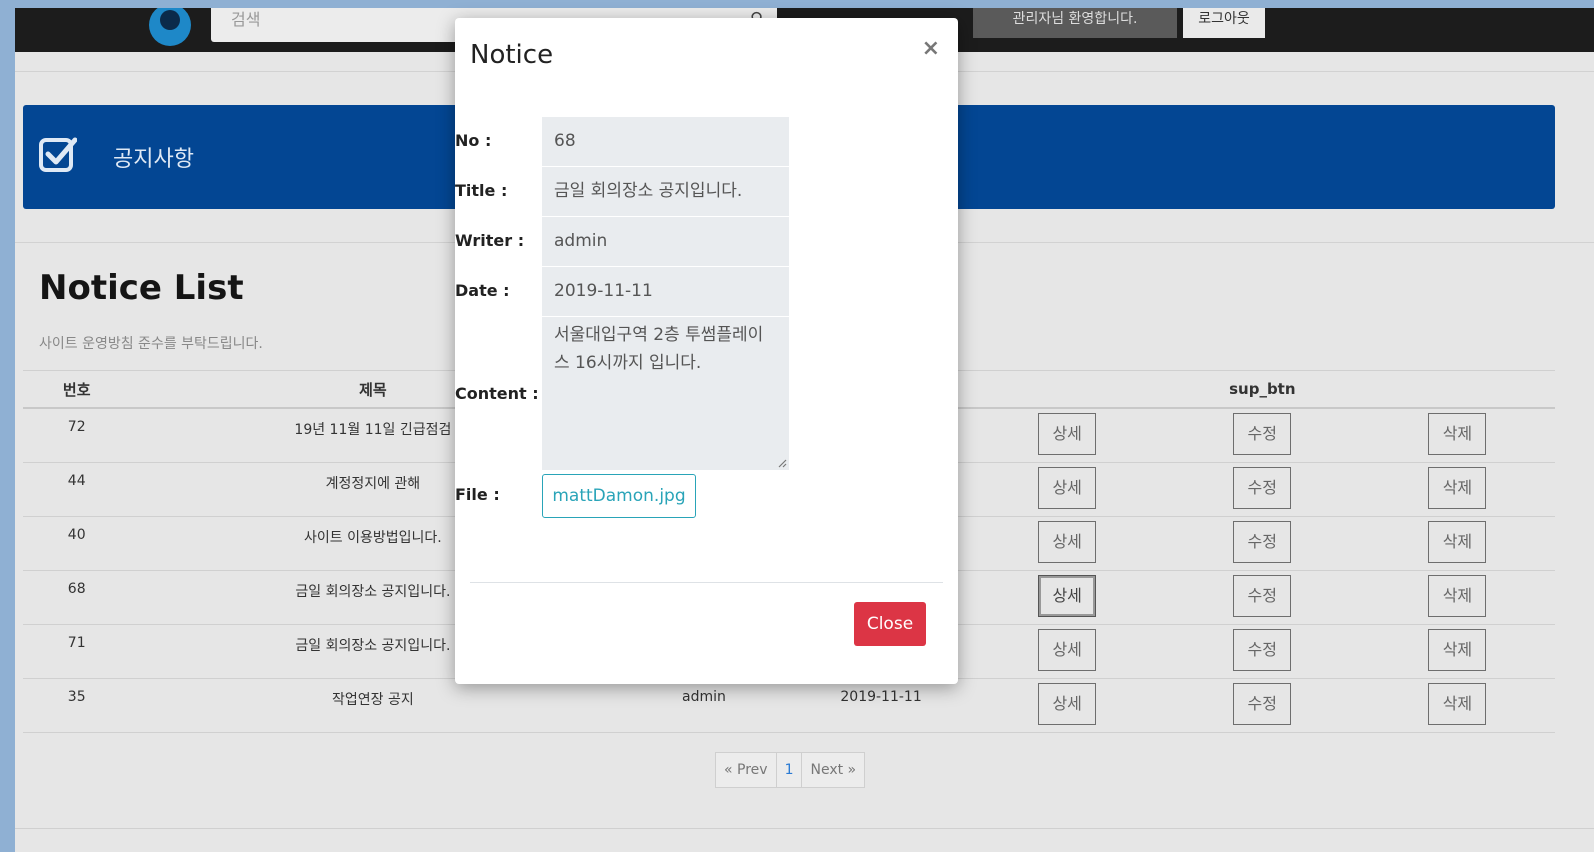 Image resolution: width=1594 pixels, height=852 pixels. I want to click on row-date: 2019-11-11, so click(881, 705).